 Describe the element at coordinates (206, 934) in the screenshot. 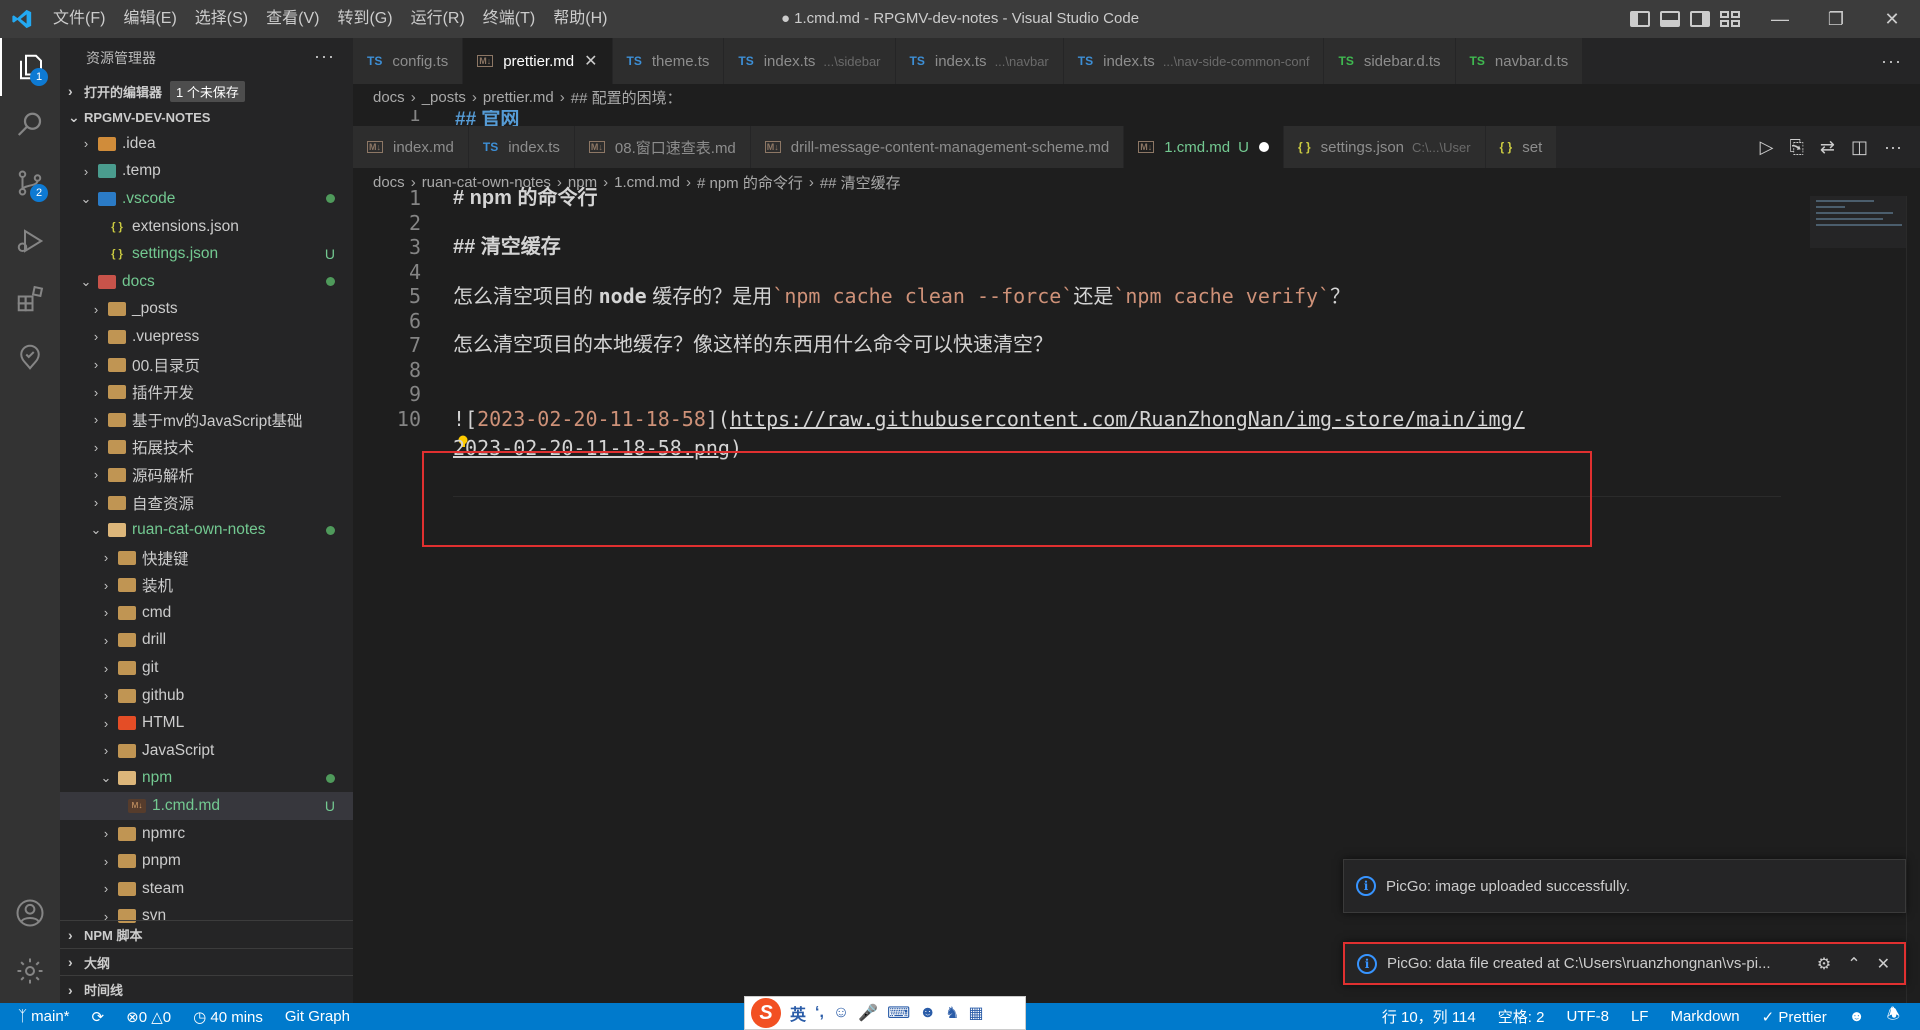

I see `npm-scripts-section: › NPM 脚本` at that location.